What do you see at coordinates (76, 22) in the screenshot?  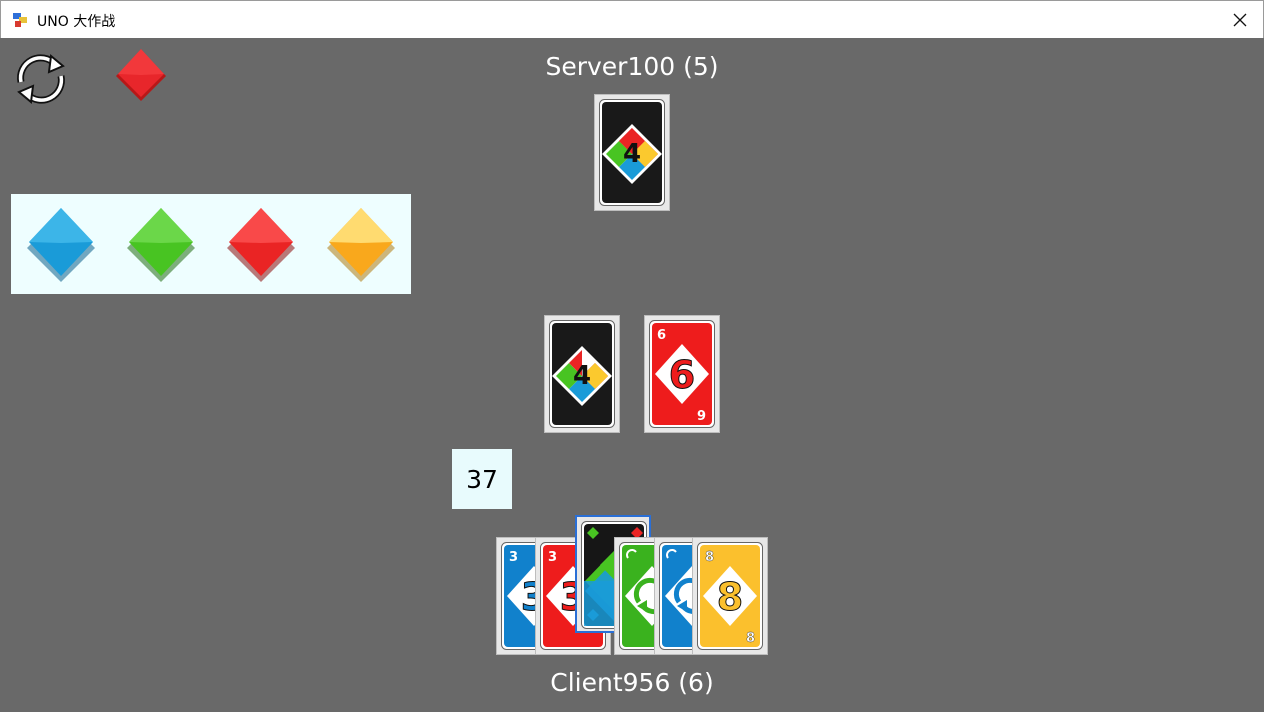 I see `window-title: UNO 大作战` at bounding box center [76, 22].